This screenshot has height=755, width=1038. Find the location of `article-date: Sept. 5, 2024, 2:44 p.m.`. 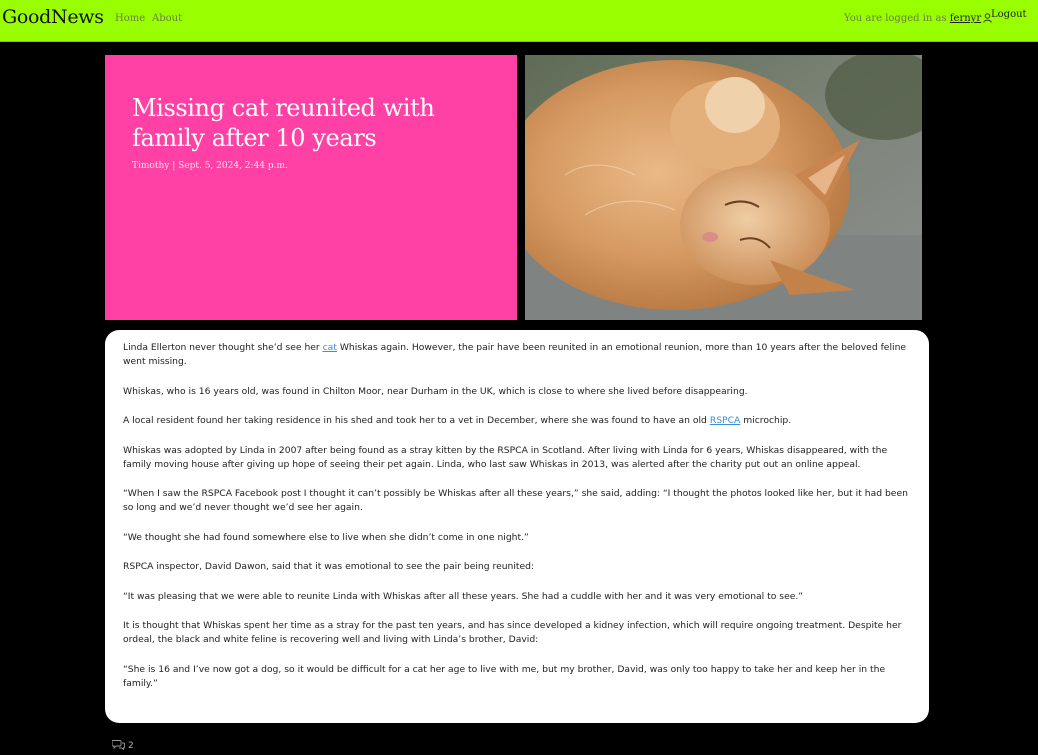

article-date: Sept. 5, 2024, 2:44 p.m. is located at coordinates (233, 166).